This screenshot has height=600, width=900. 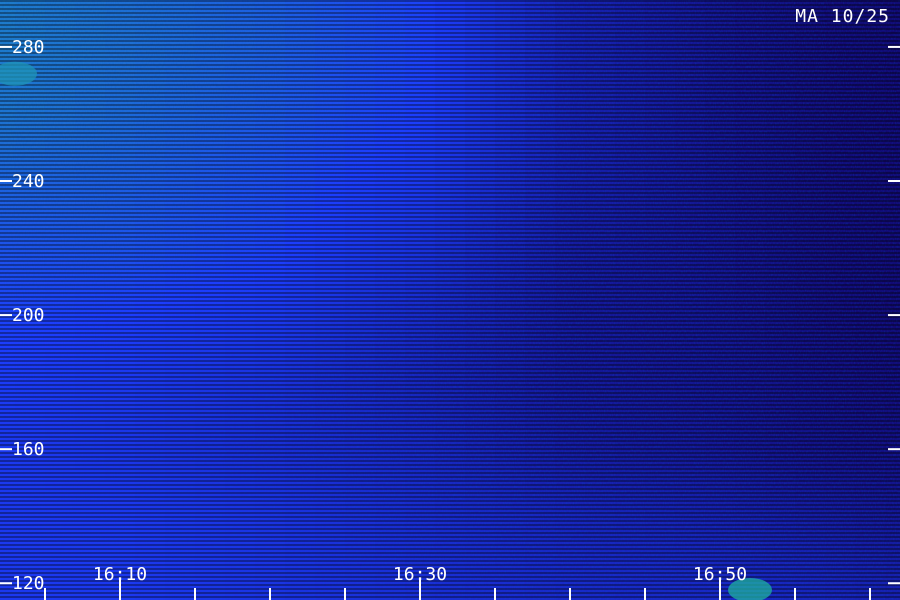 I want to click on x-tick-label: 16:30, so click(x=420, y=574).